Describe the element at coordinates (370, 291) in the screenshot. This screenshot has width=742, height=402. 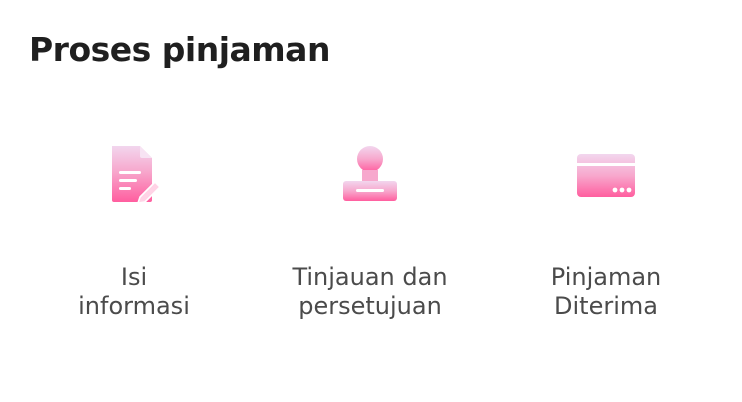
I see `step-label: Tinjauan dan persetujuan` at that location.